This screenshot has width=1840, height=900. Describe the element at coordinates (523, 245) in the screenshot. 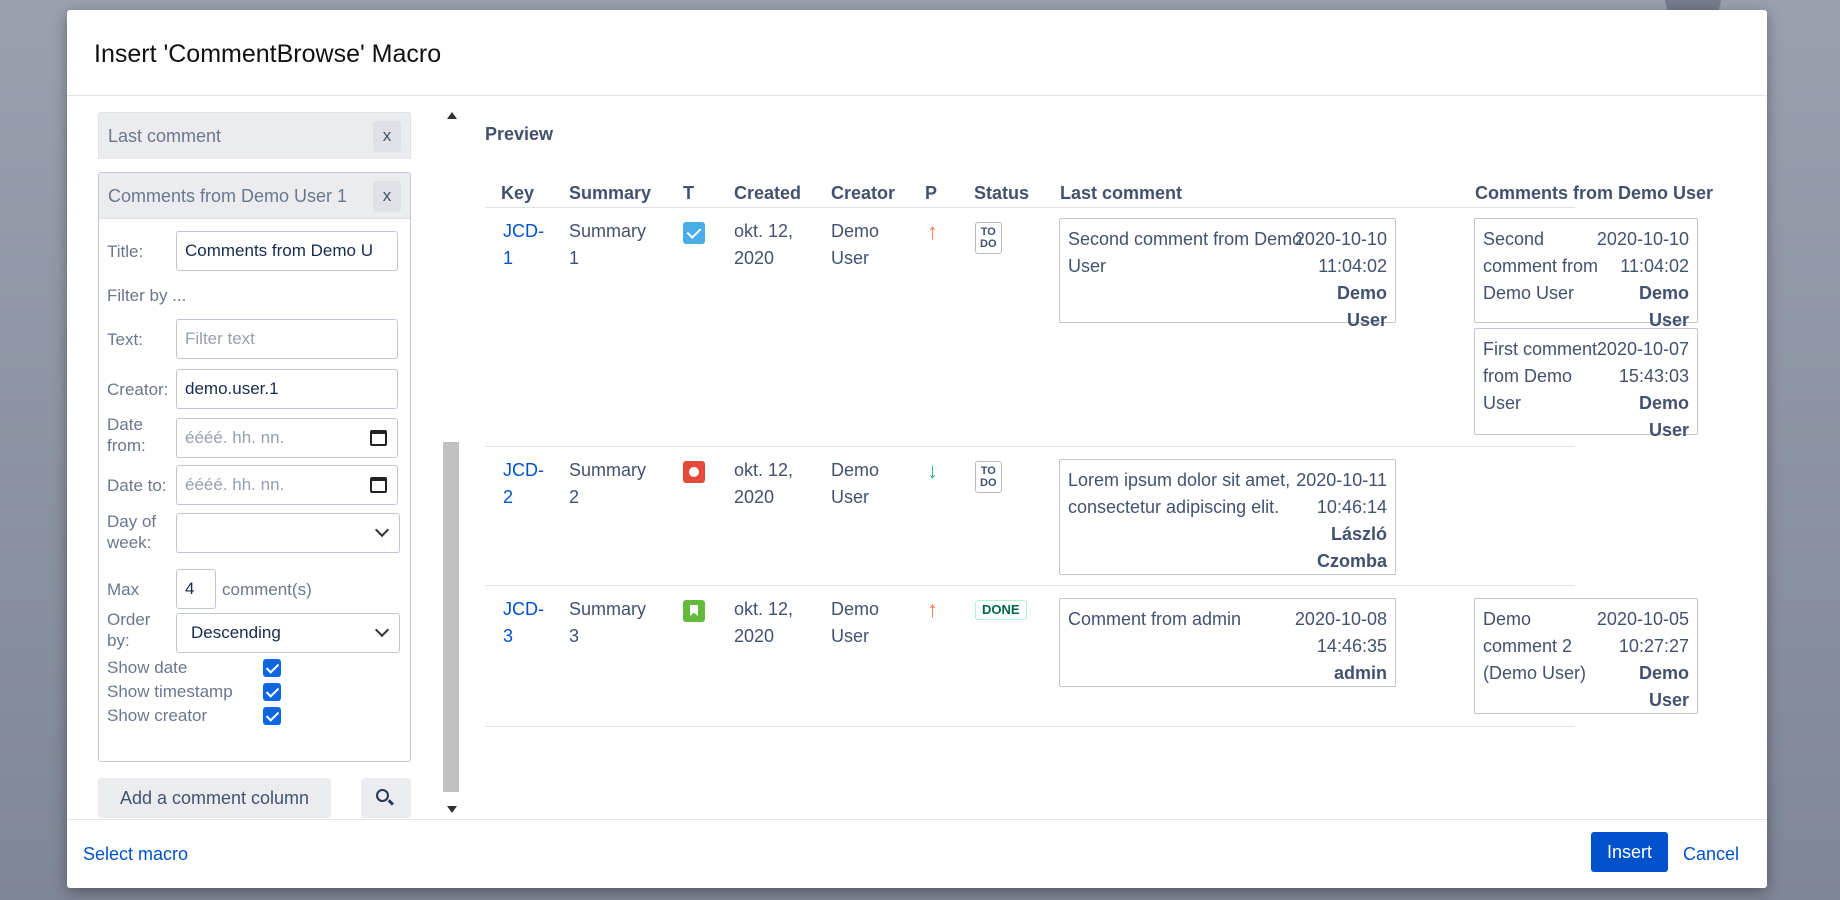

I see `issue-key-link: JCD- 1` at that location.